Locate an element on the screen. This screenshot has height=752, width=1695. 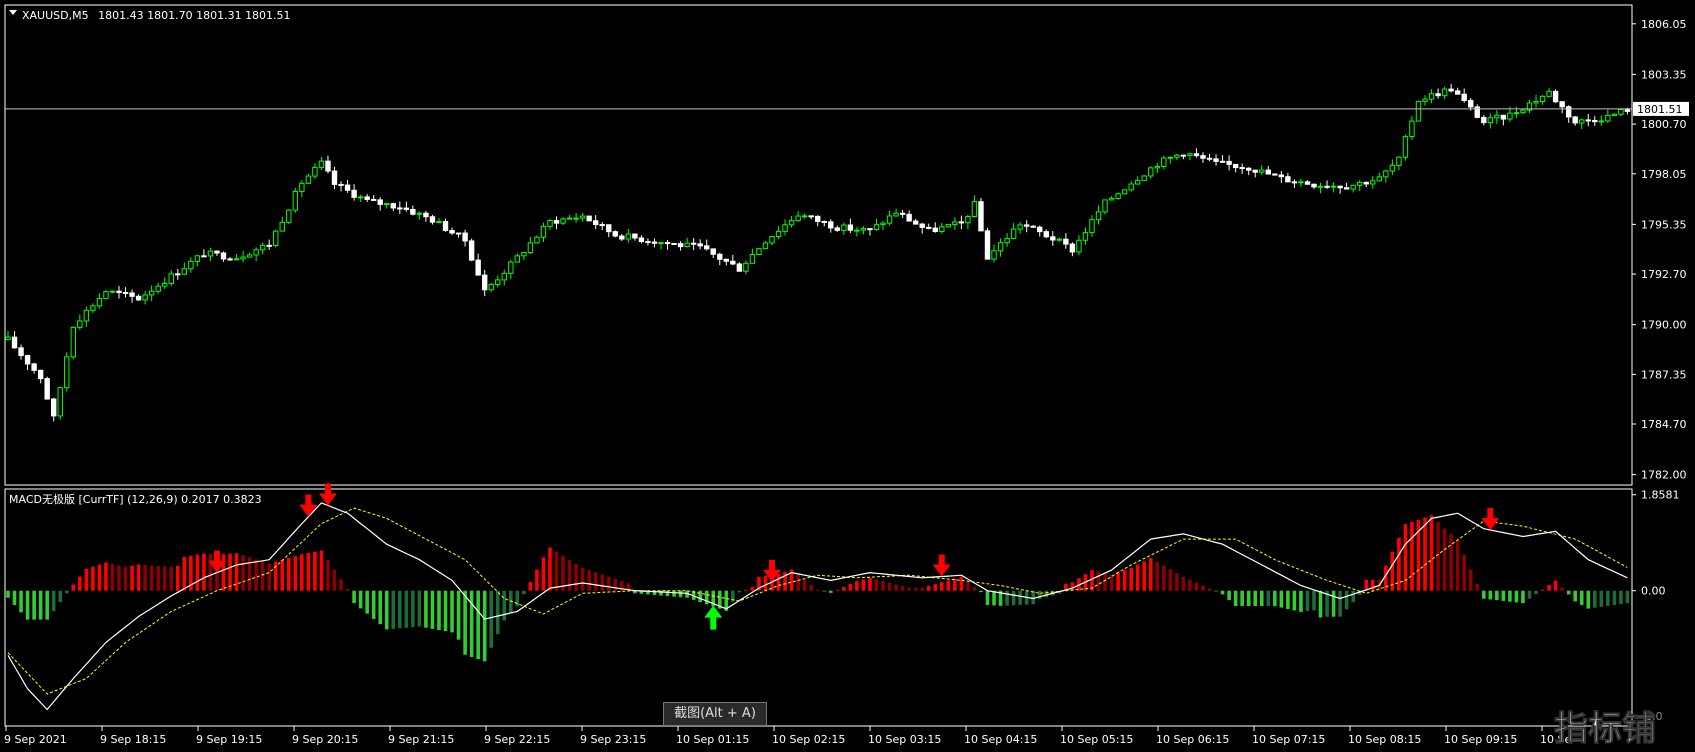
time-tick-label: 9 Sep 23:15 is located at coordinates (613, 739).